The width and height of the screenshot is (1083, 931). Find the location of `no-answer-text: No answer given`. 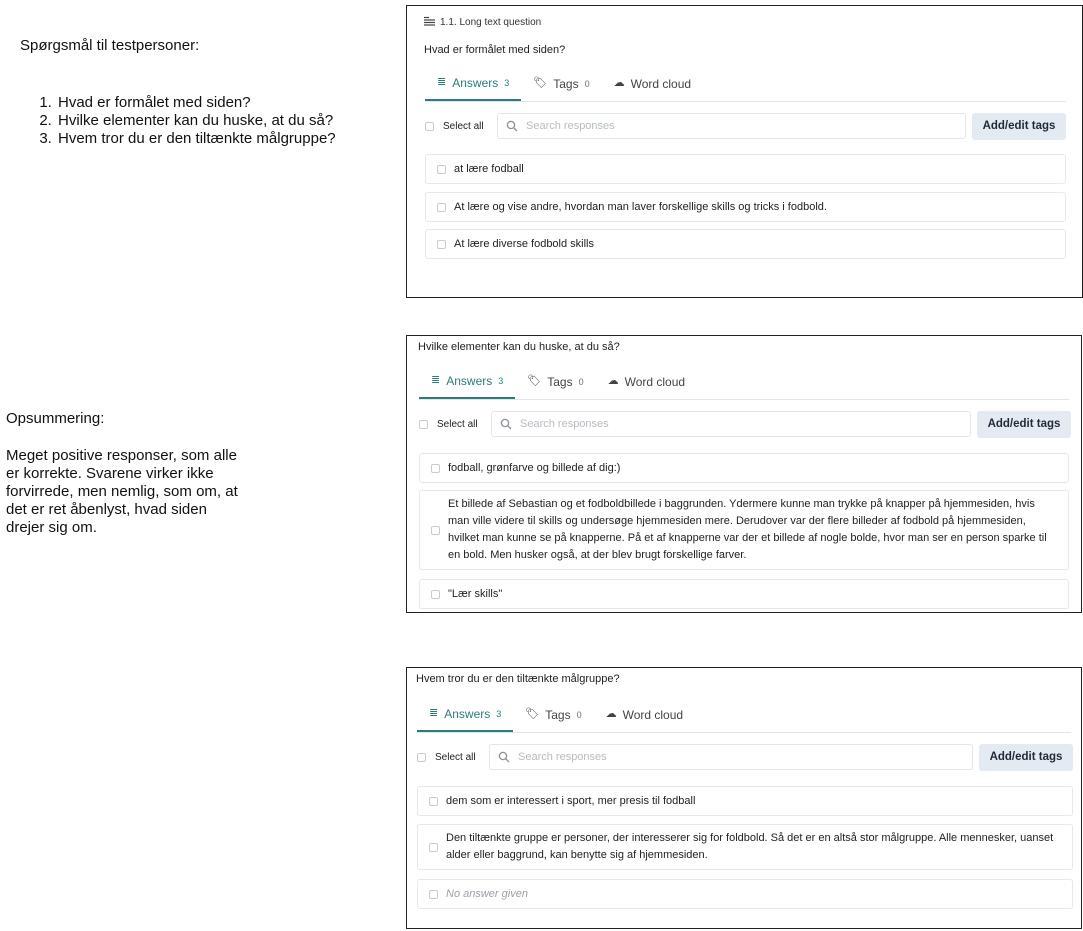

no-answer-text: No answer given is located at coordinates (487, 893).